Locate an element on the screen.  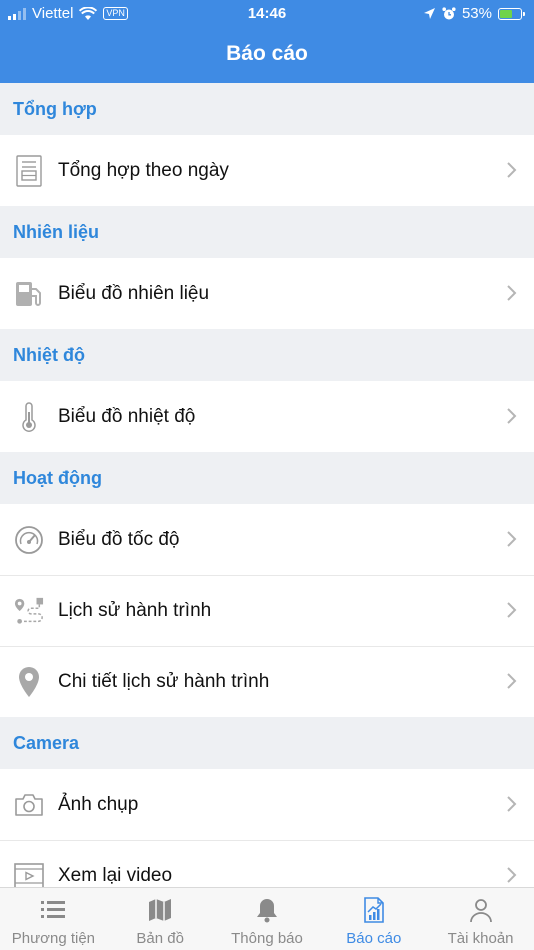
report-icon is located at coordinates (373, 910).